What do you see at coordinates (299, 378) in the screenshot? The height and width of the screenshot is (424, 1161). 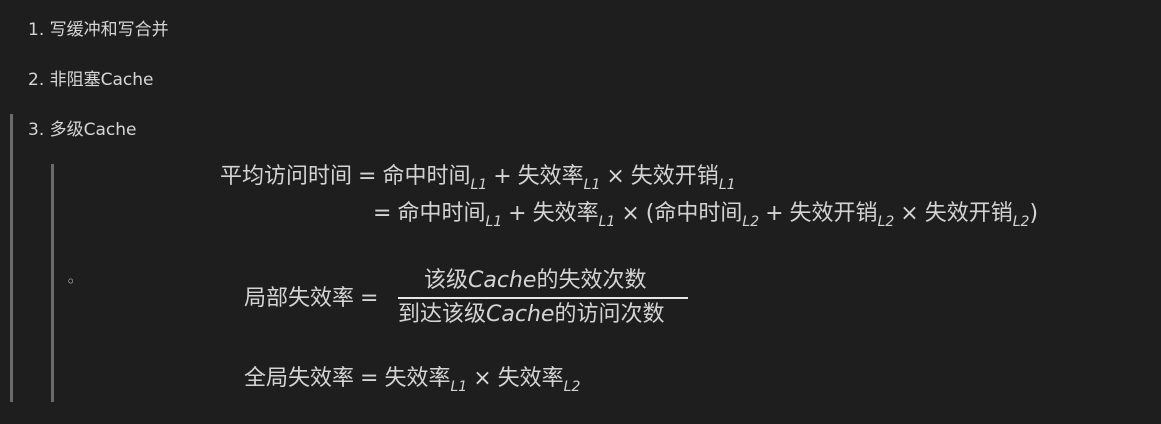 I see `eq3-lhs: 全局失效率` at bounding box center [299, 378].